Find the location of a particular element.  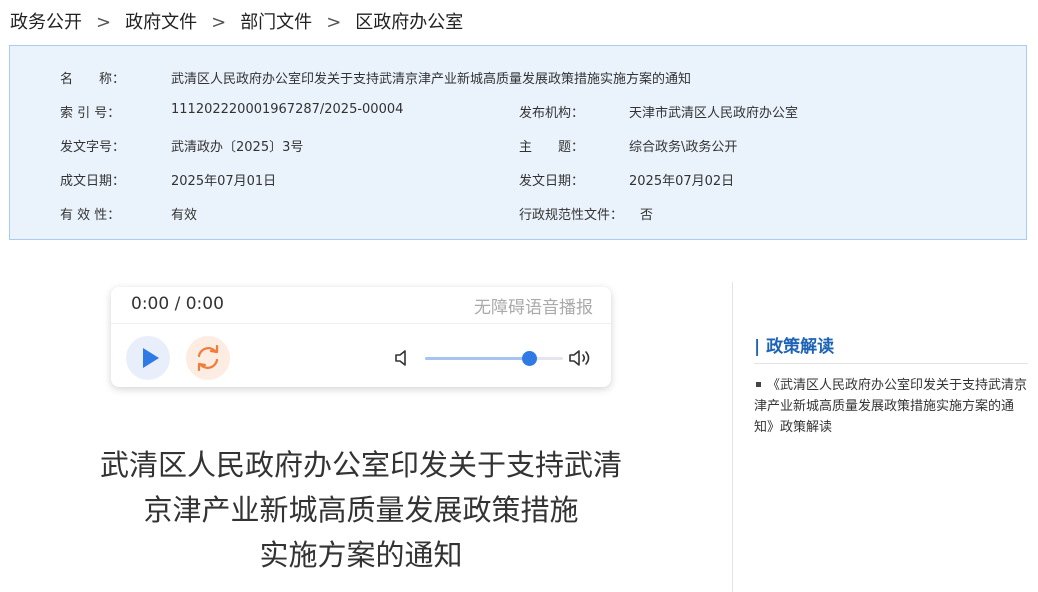

breadcrumb-item-district-office: 区政府办公室 is located at coordinates (409, 22).